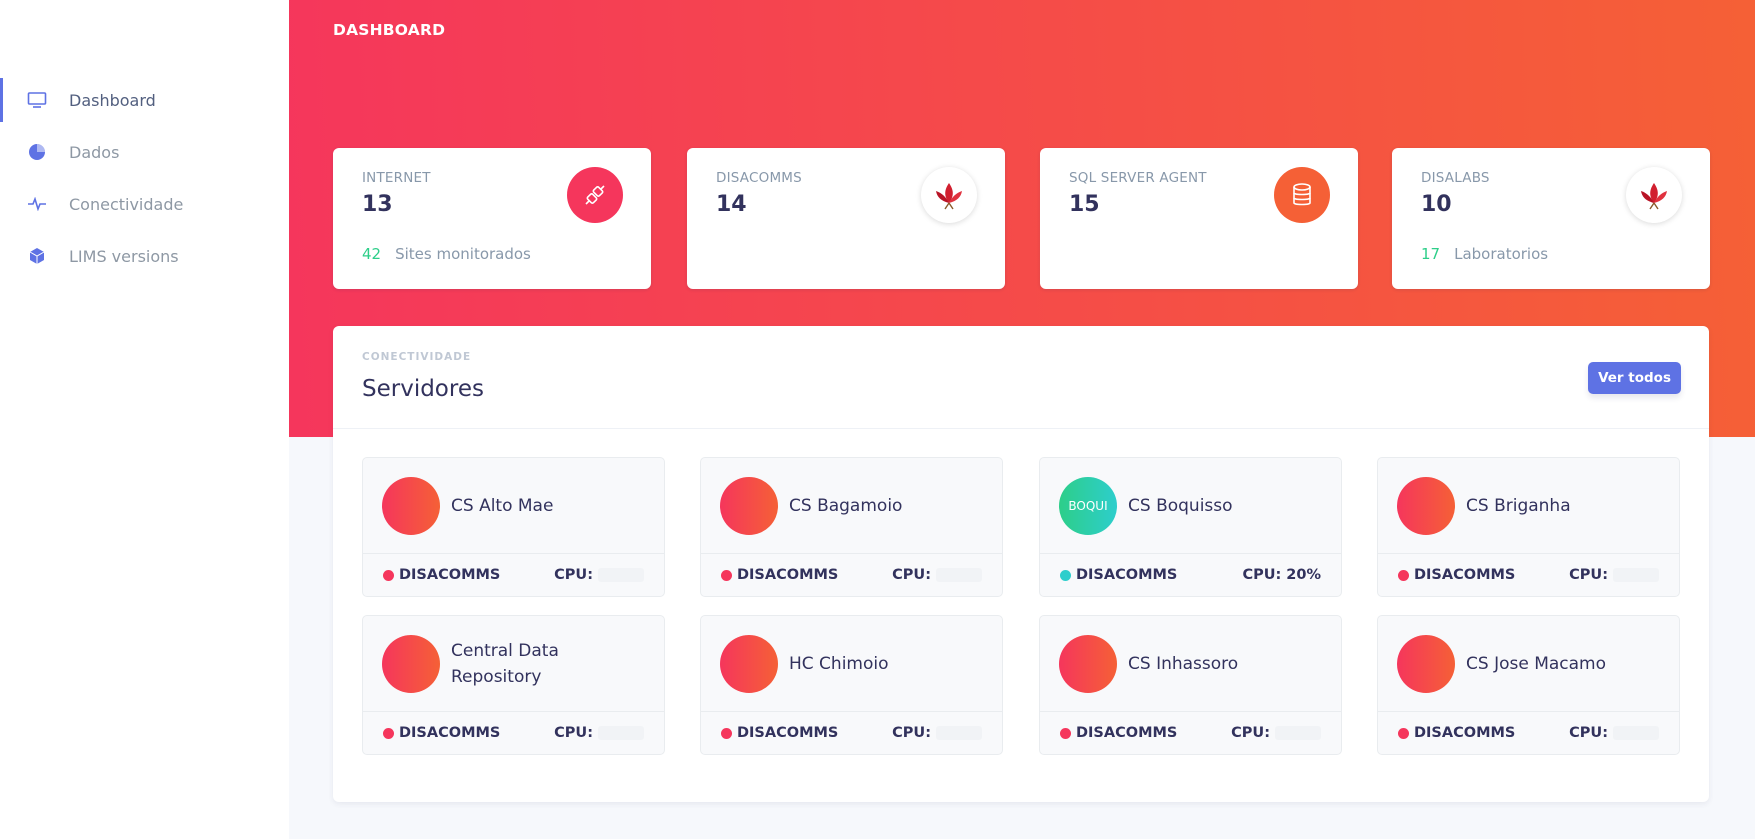  What do you see at coordinates (1528, 527) in the screenshot?
I see `server-card: CS Briganha DISACOMMS CPU:` at bounding box center [1528, 527].